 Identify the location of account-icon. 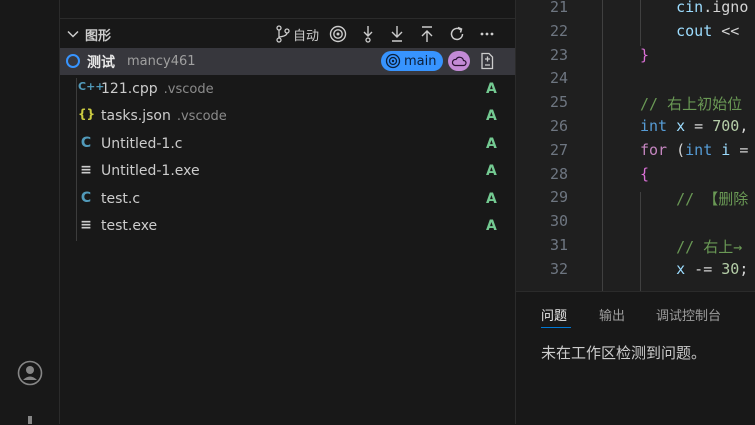
(30, 373).